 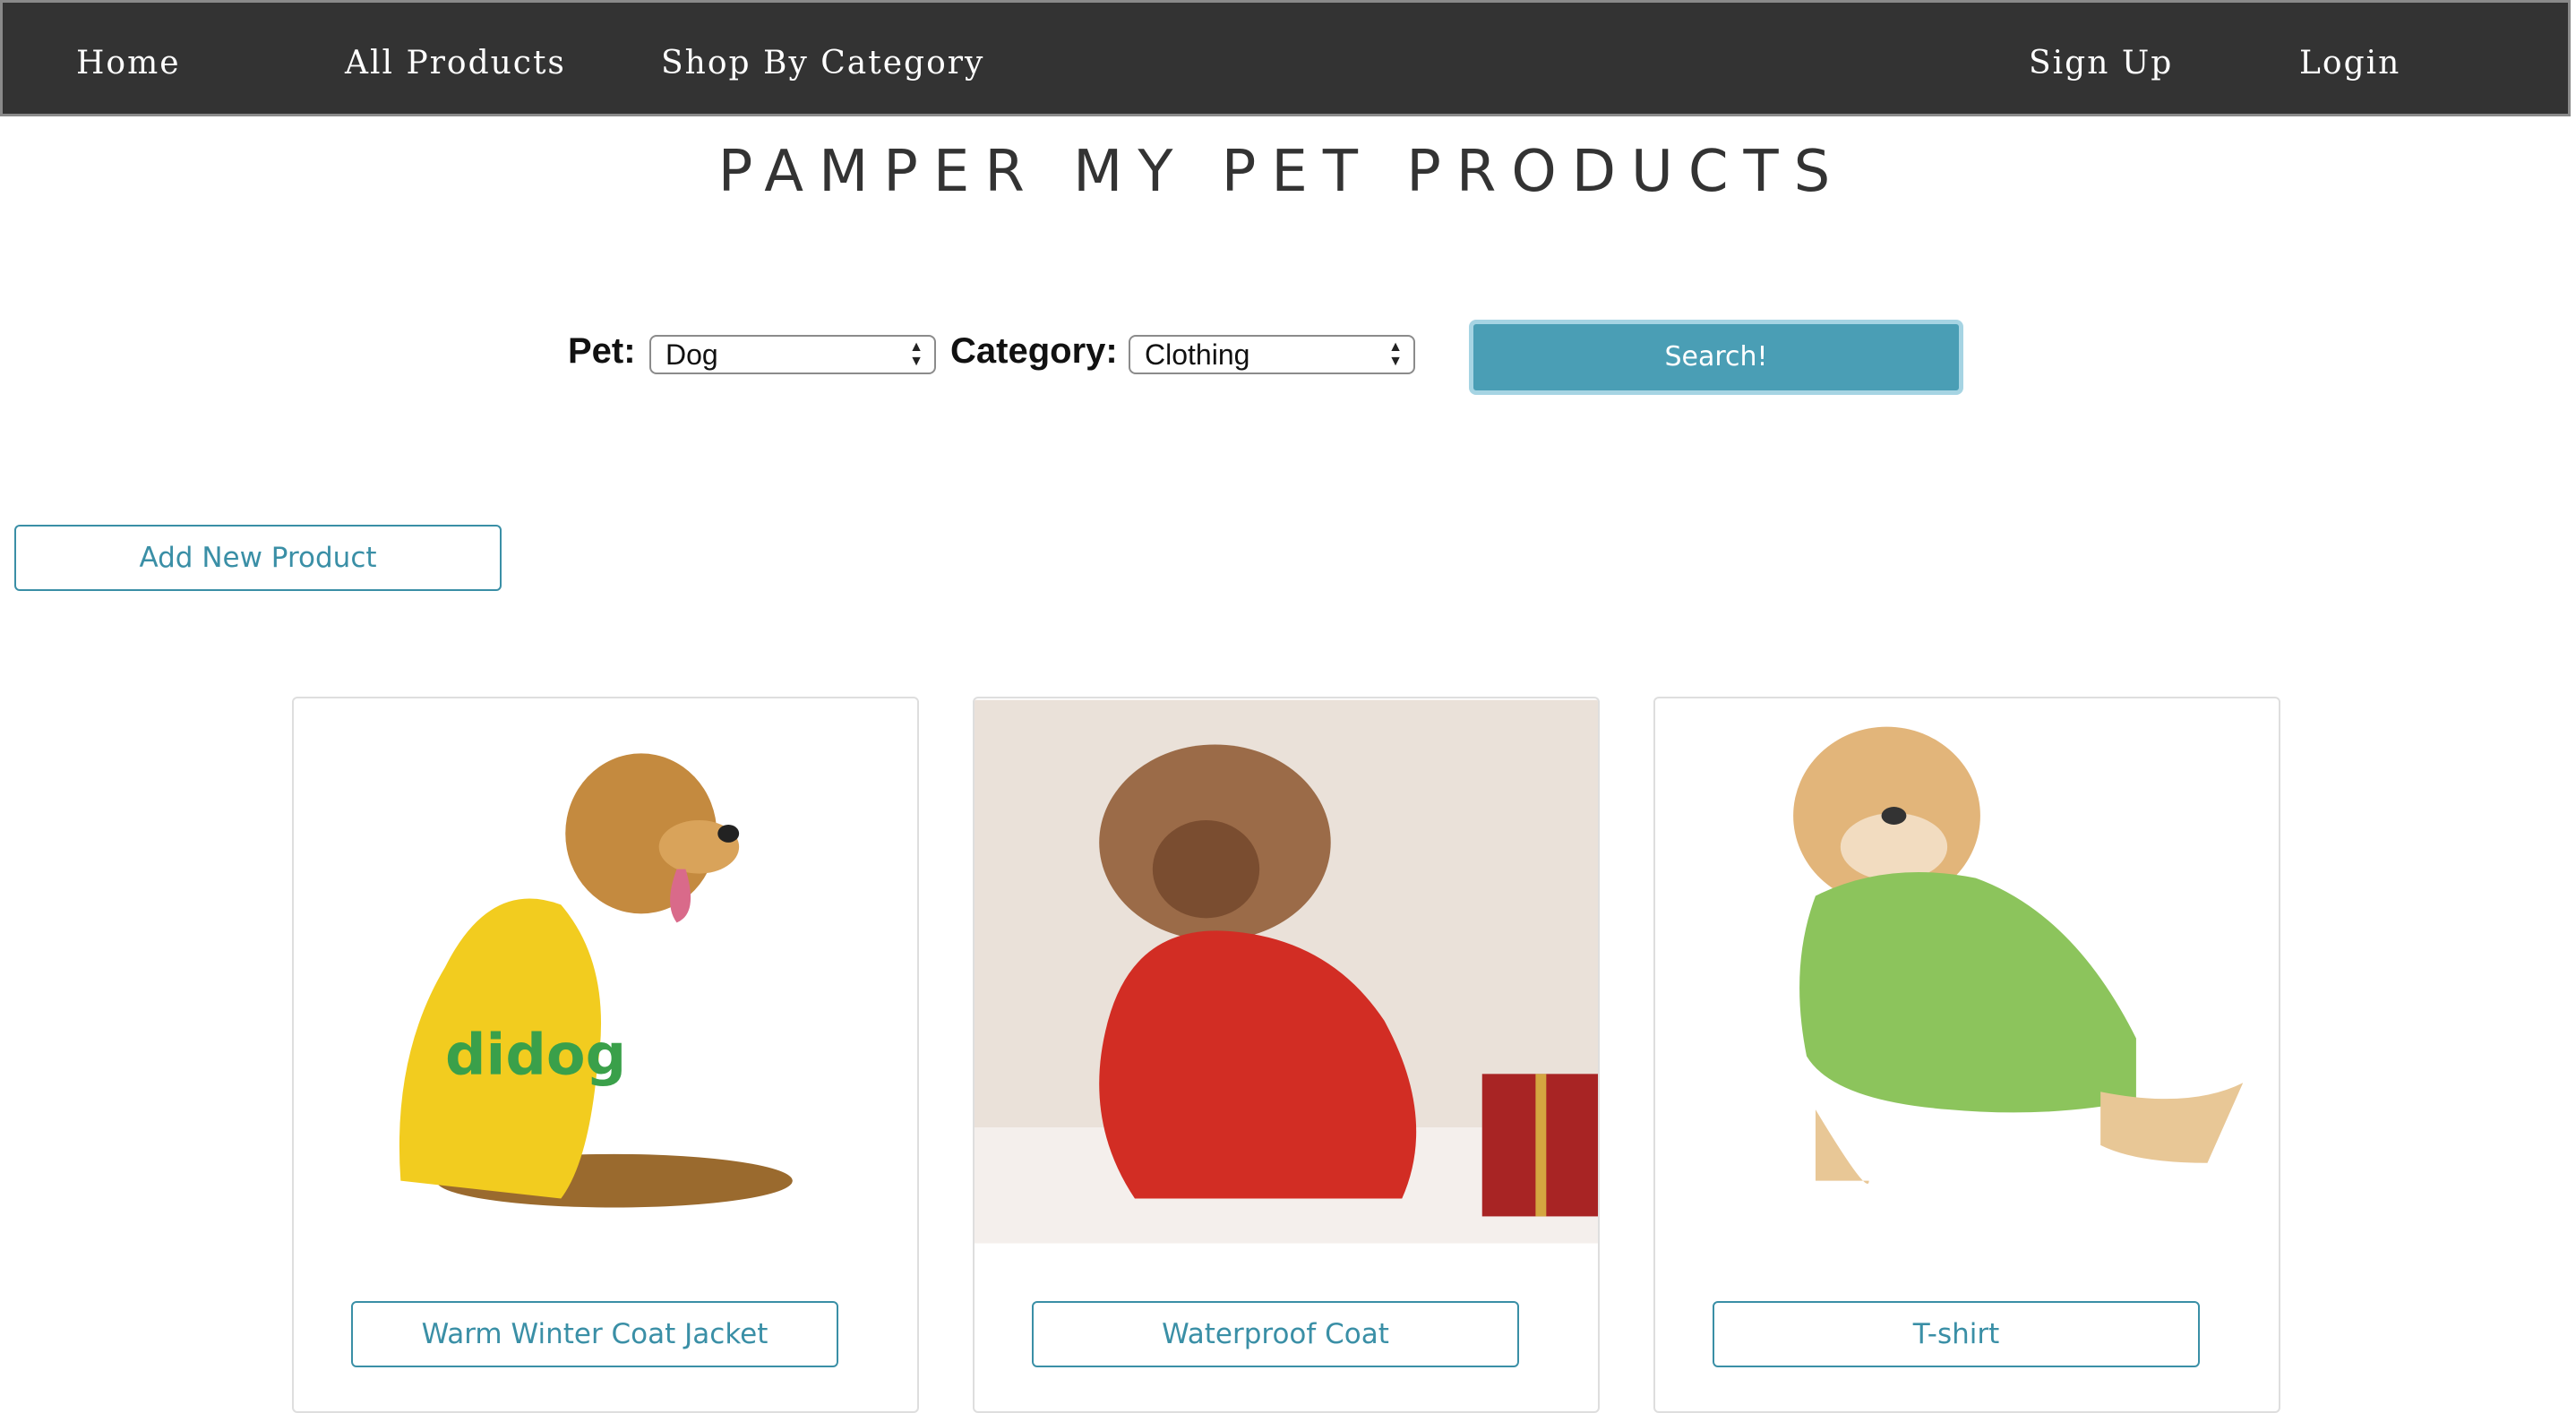 What do you see at coordinates (1272, 354) in the screenshot?
I see `category-select: Clothing ▲ ▼` at bounding box center [1272, 354].